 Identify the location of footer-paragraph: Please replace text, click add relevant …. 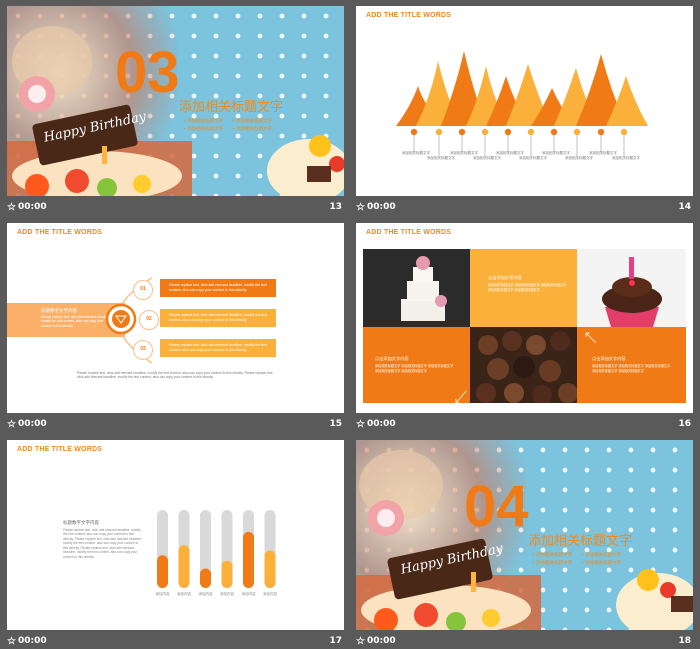
(175, 375).